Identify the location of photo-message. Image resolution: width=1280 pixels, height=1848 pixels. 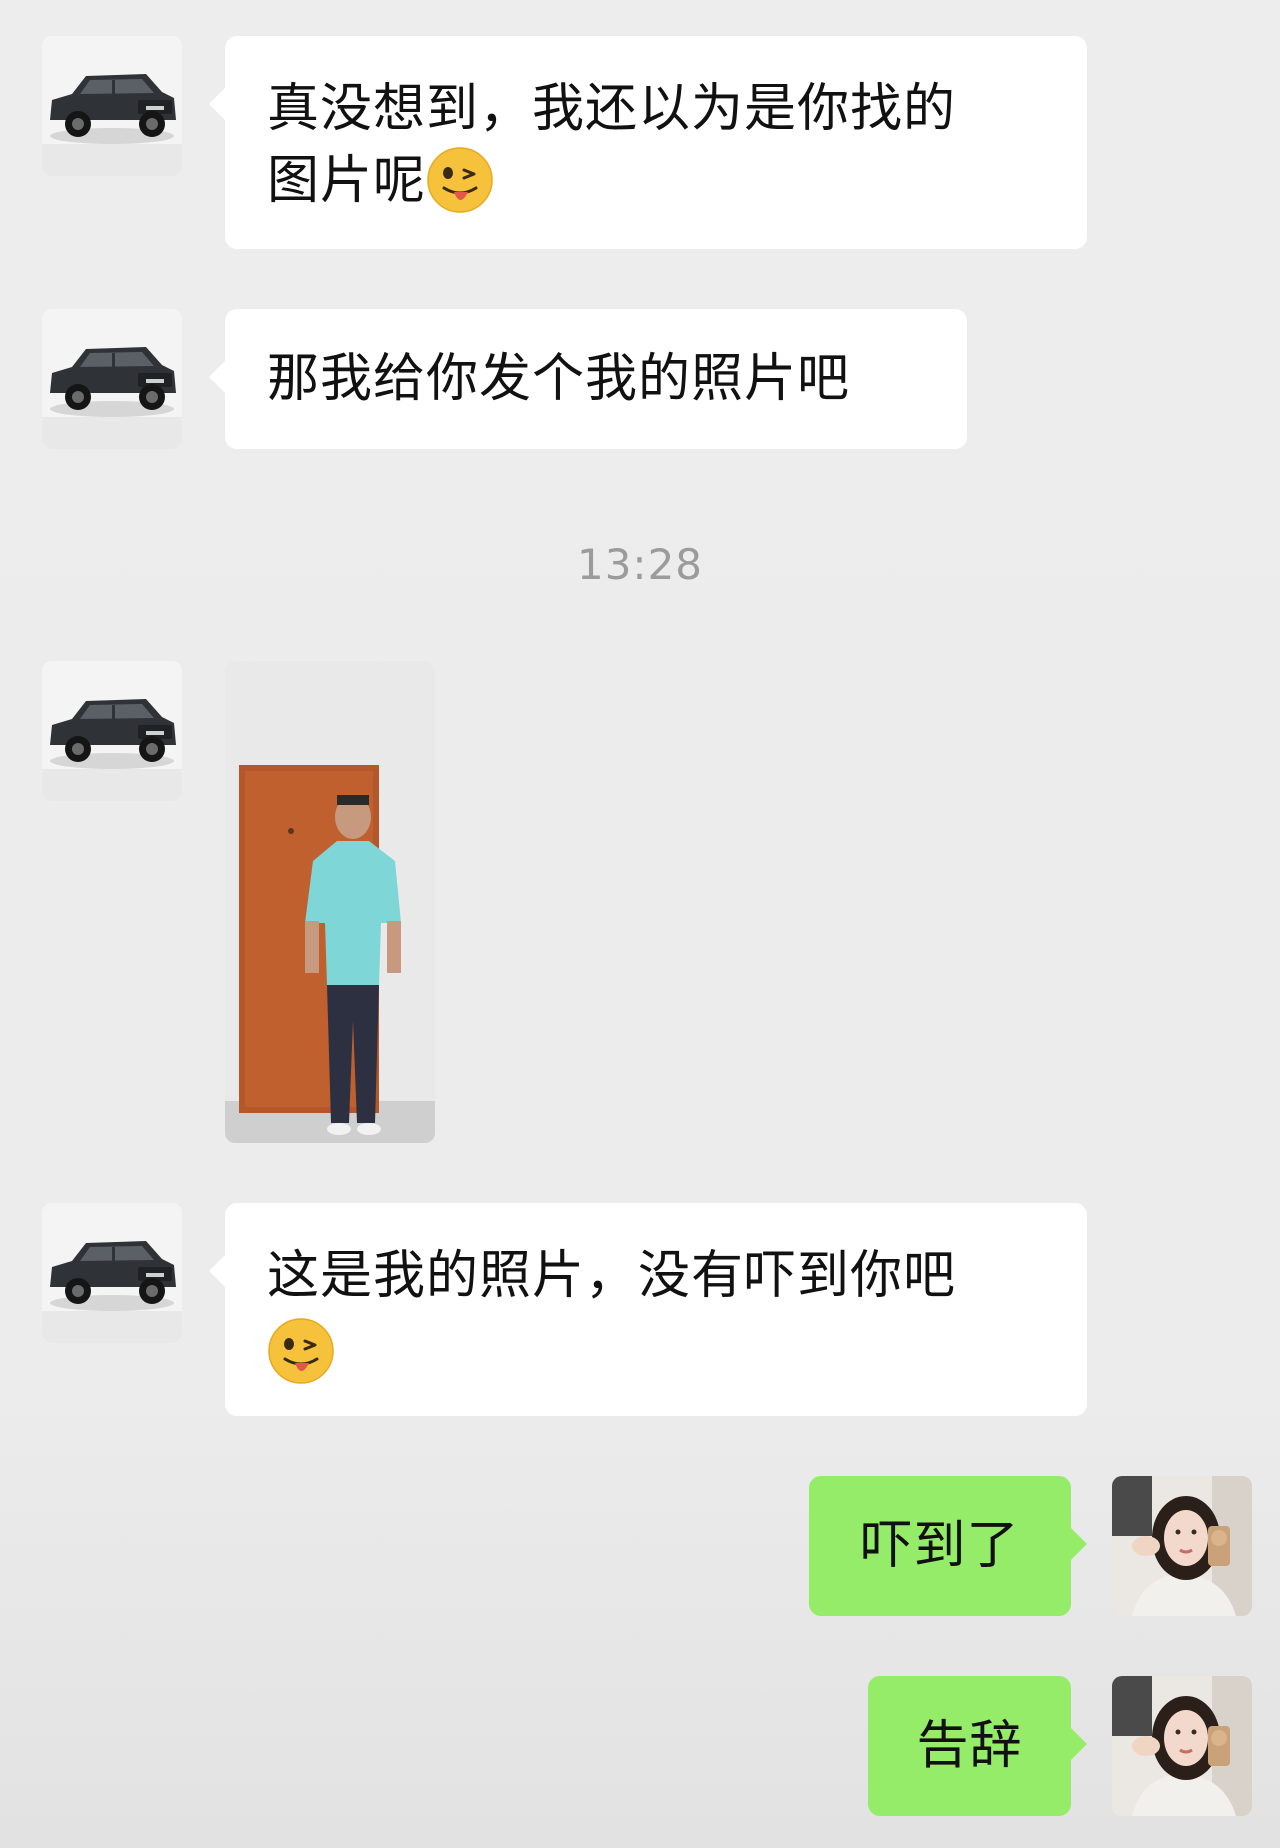
(330, 902).